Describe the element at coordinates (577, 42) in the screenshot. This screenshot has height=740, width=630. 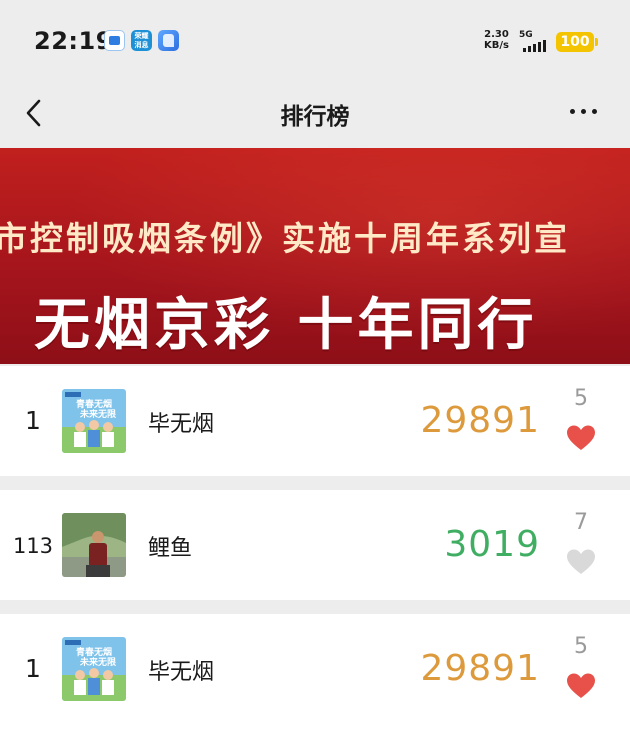
I see `battery-icon: 100` at that location.